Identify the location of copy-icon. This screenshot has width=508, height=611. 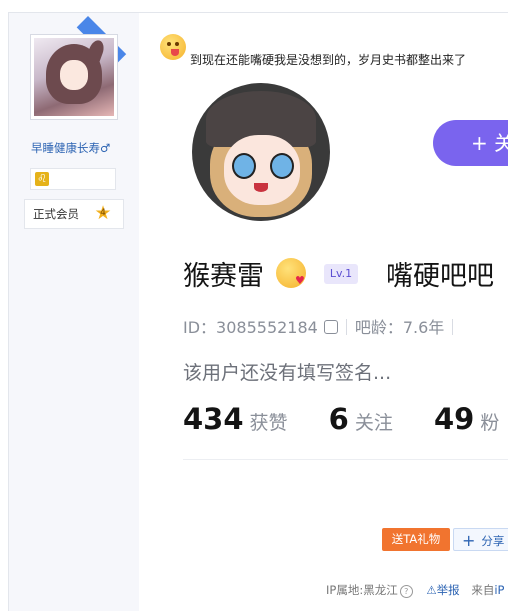
(330, 327).